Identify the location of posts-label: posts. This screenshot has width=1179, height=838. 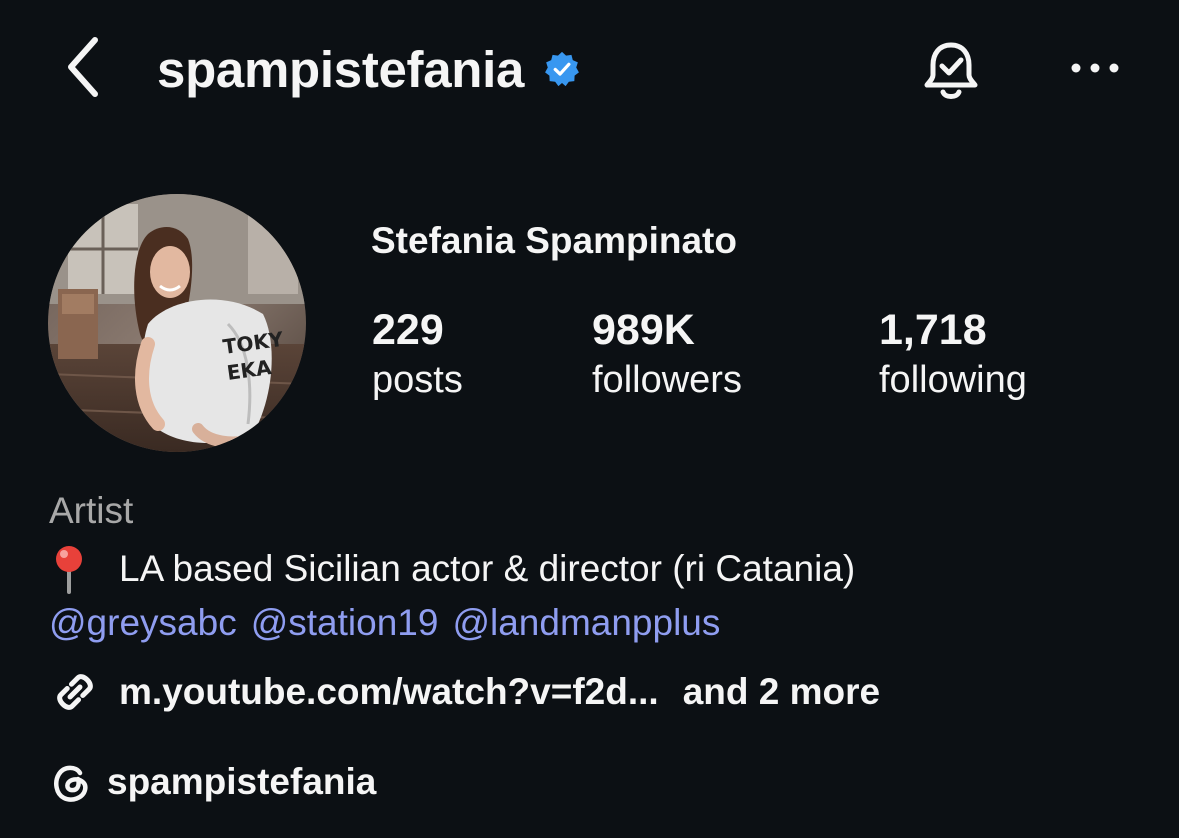
(417, 380).